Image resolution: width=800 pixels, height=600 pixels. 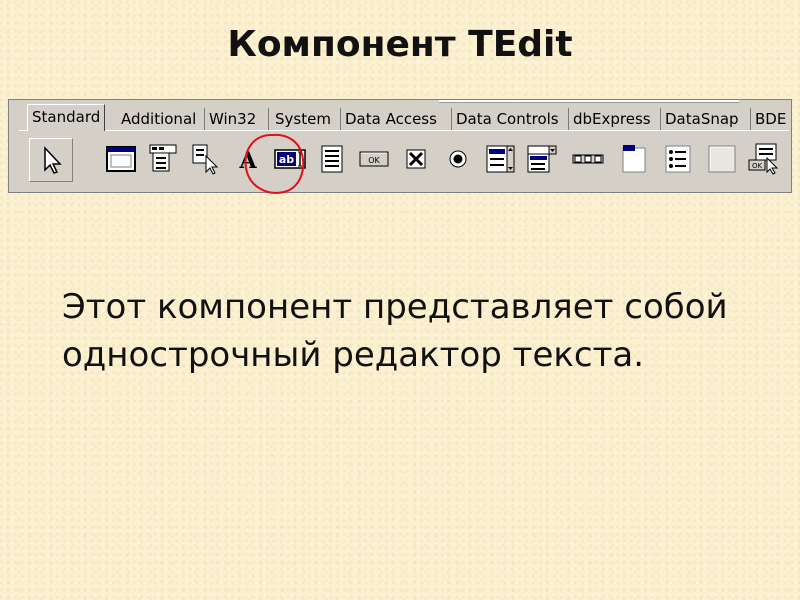 I want to click on tab-additional: Additional, so click(x=161, y=119).